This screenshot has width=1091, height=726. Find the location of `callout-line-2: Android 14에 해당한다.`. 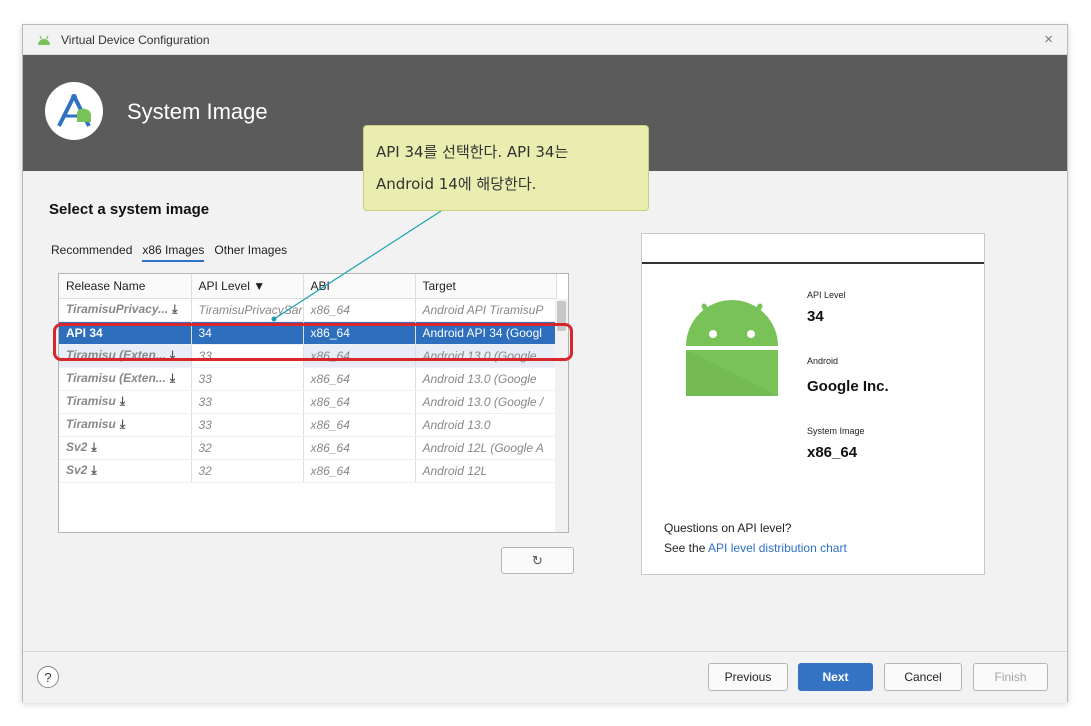

callout-line-2: Android 14에 해당한다. is located at coordinates (456, 184).